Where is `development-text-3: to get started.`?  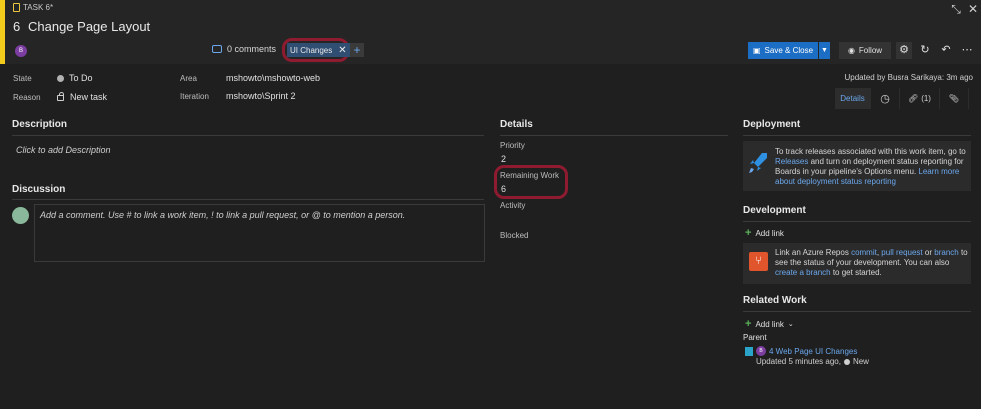 development-text-3: to get started. is located at coordinates (857, 272).